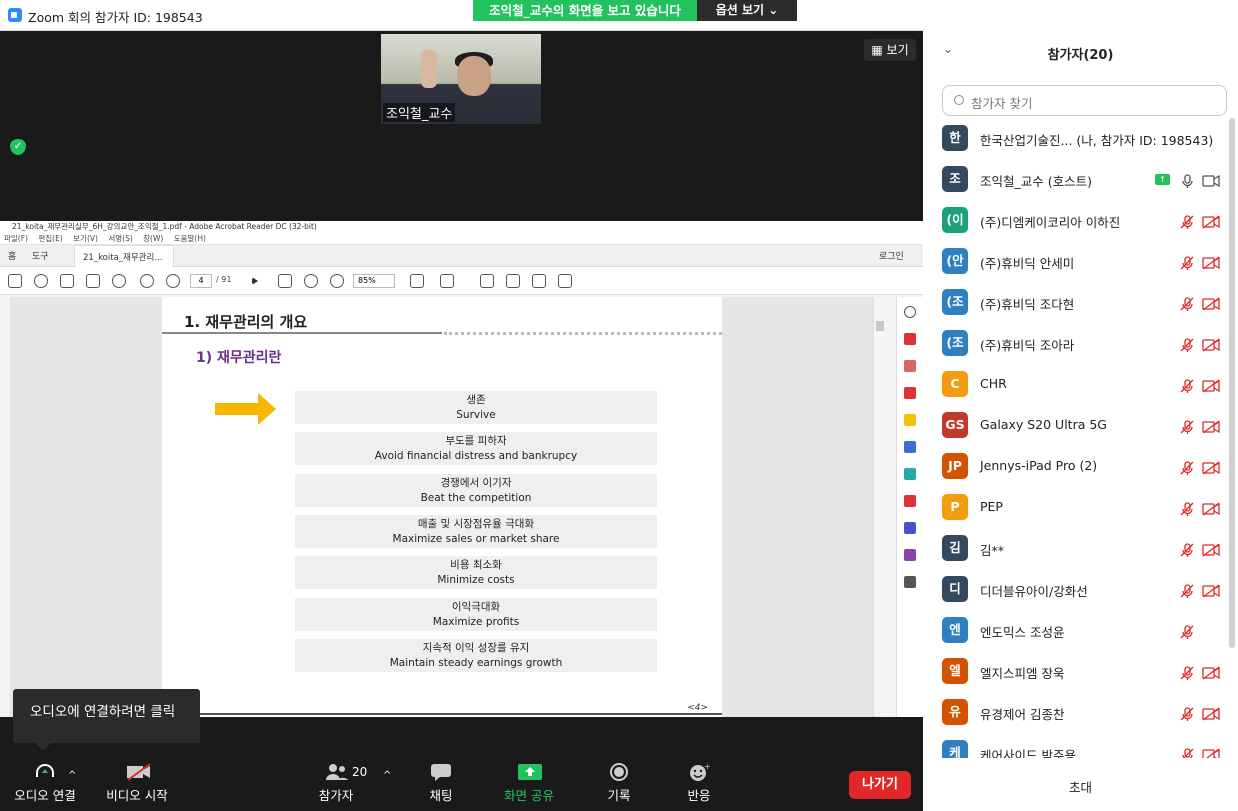  What do you see at coordinates (153, 238) in the screenshot?
I see `menu-window: 창(W)` at bounding box center [153, 238].